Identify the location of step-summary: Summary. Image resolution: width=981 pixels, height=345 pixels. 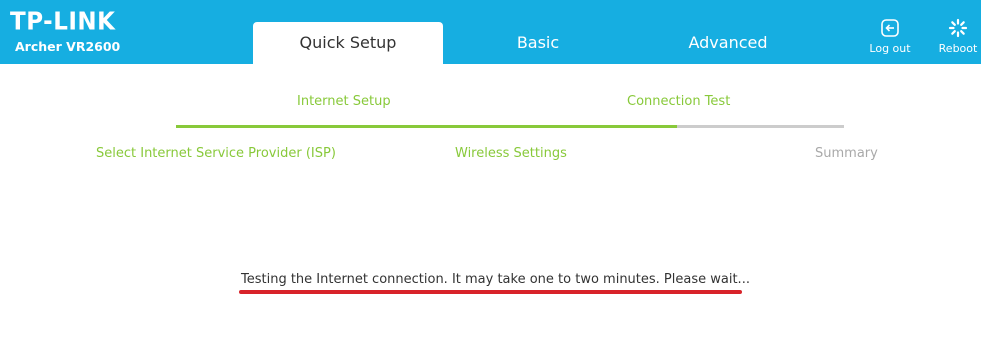
(846, 153).